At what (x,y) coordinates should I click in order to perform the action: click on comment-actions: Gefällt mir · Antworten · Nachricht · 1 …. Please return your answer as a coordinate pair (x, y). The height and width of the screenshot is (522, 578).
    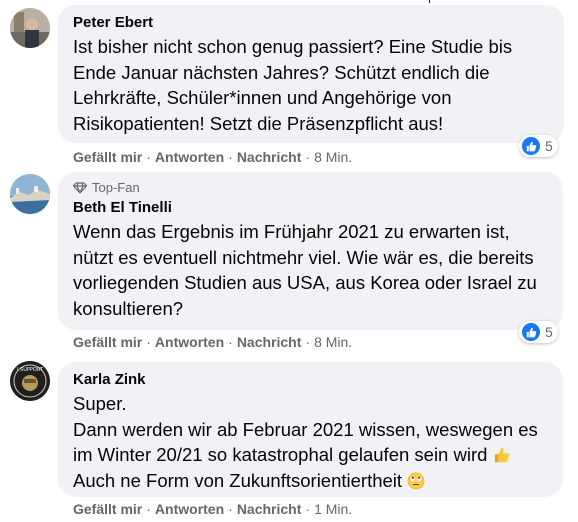
    Looking at the image, I should click on (212, 509).